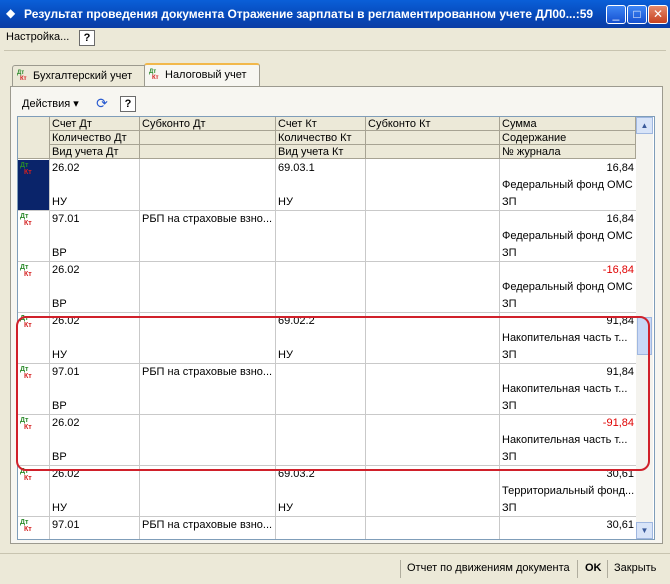  What do you see at coordinates (488, 568) in the screenshot?
I see `report-button: Отчет по движениям документа` at bounding box center [488, 568].